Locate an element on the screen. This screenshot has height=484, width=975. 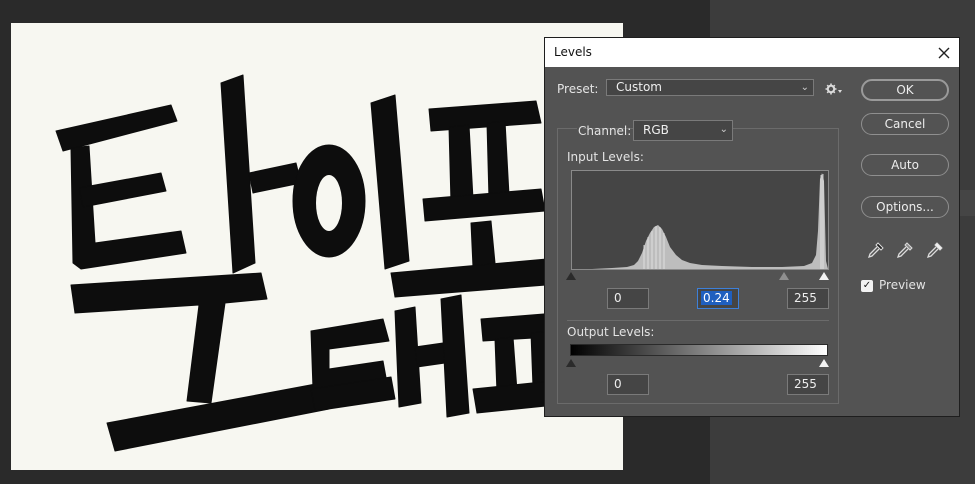
preview-label: Preview is located at coordinates (902, 285).